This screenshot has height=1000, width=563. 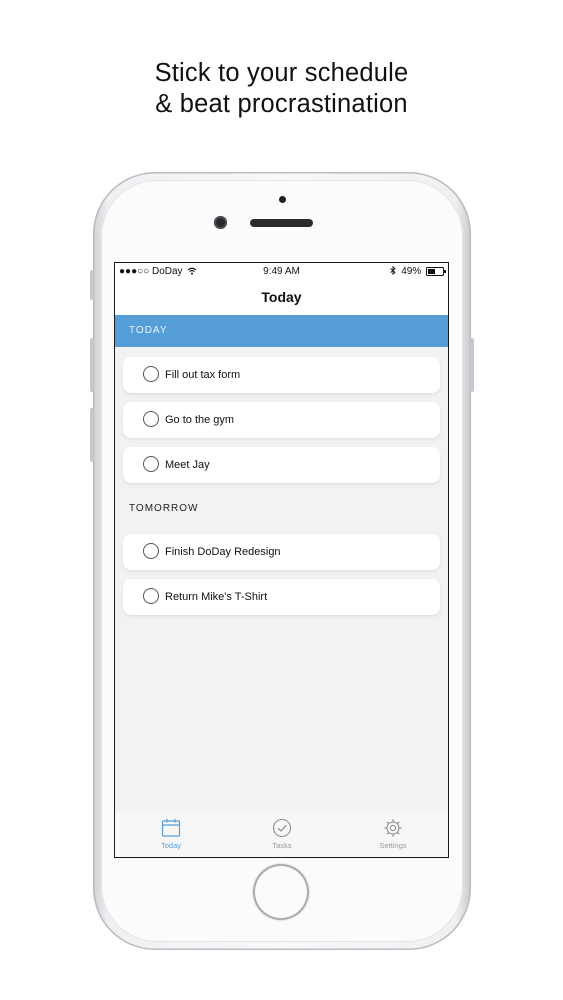 What do you see at coordinates (170, 845) in the screenshot?
I see `tab-label-today: Today` at bounding box center [170, 845].